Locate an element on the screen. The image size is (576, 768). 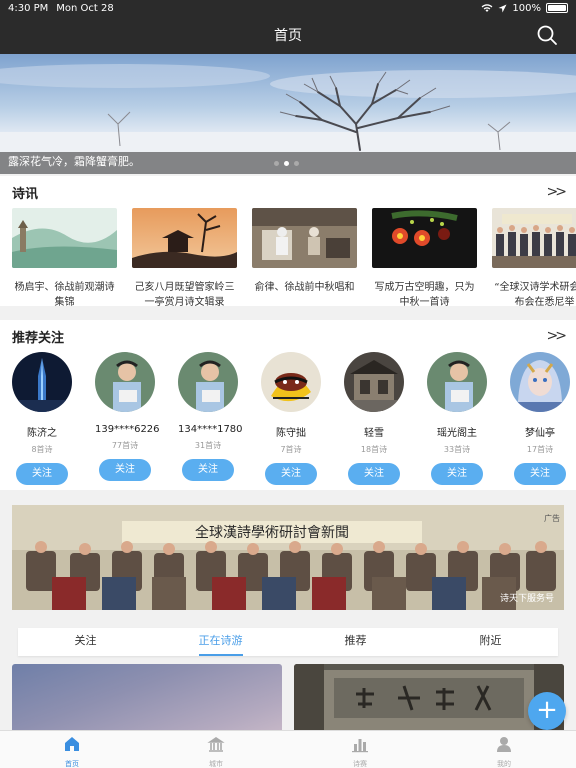
ad-banner-text: 全球漢詩學術研討會新聞 is located at coordinates (272, 532).